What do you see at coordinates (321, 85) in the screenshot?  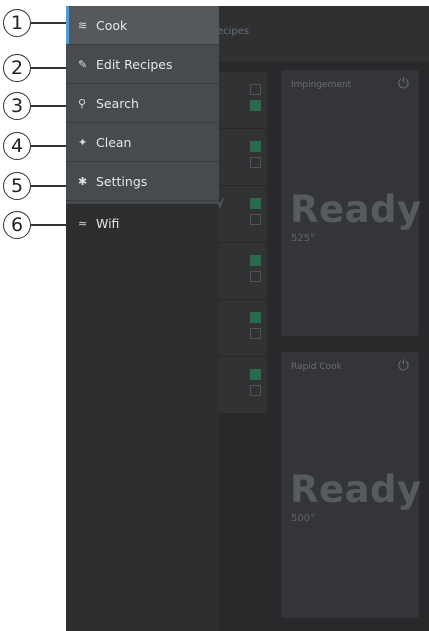 I see `oven-name: Impingement` at bounding box center [321, 85].